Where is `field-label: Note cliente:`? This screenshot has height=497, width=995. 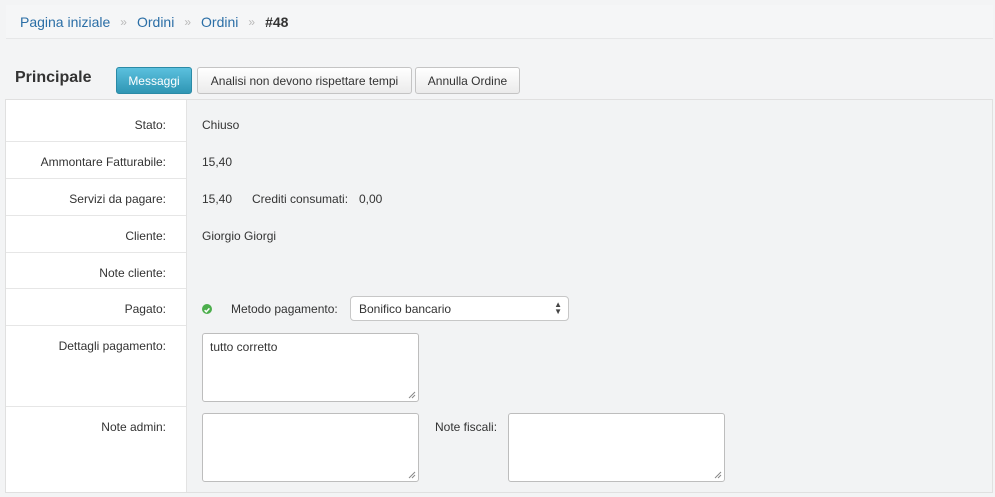 field-label: Note cliente: is located at coordinates (132, 273).